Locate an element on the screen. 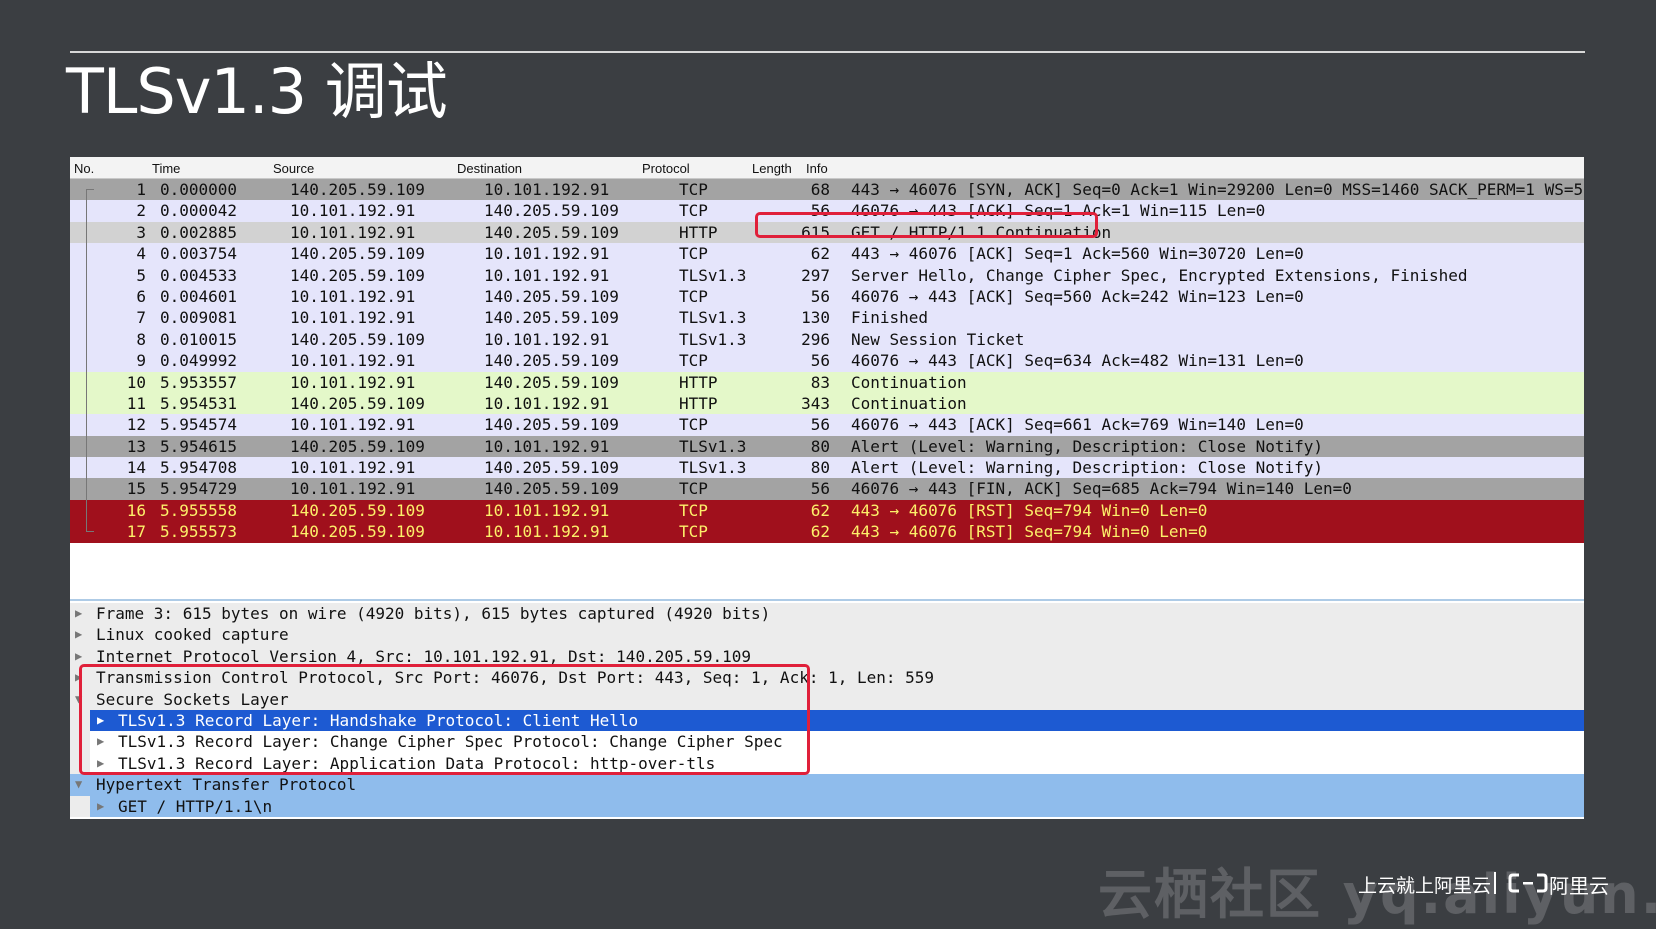 The image size is (1656, 929). packet-time: 0.049992 is located at coordinates (199, 361).